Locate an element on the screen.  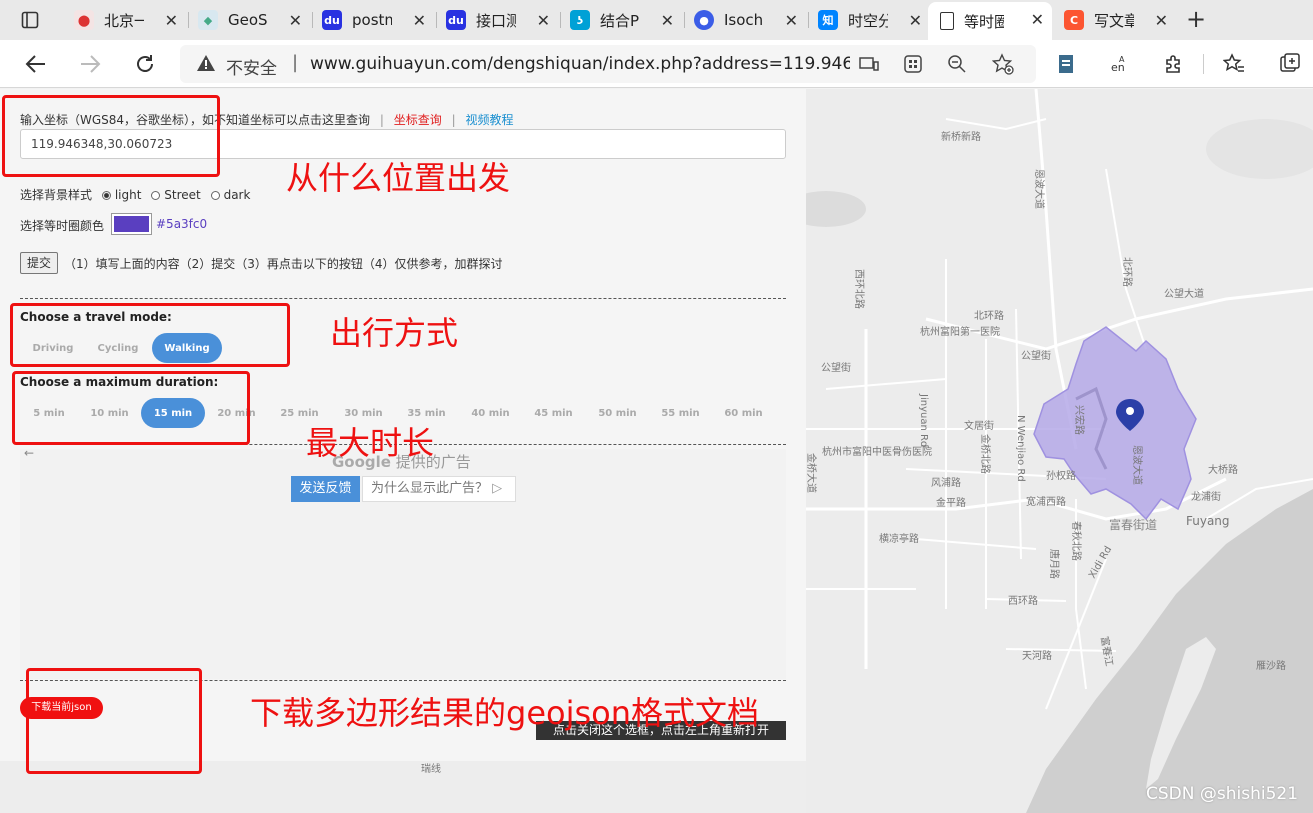
annotation-origin: 从什么位置出发 is located at coordinates (398, 178).